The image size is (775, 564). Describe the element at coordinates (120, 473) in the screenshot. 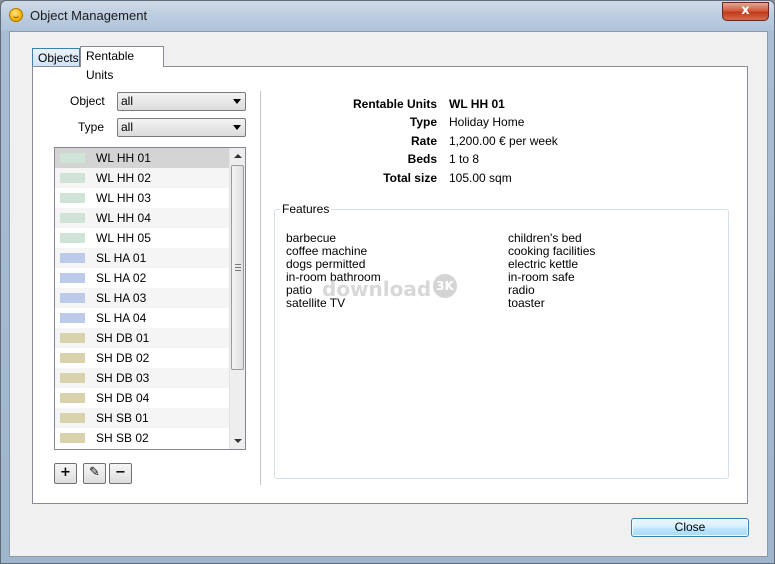

I see `remove-unit-button: −` at that location.